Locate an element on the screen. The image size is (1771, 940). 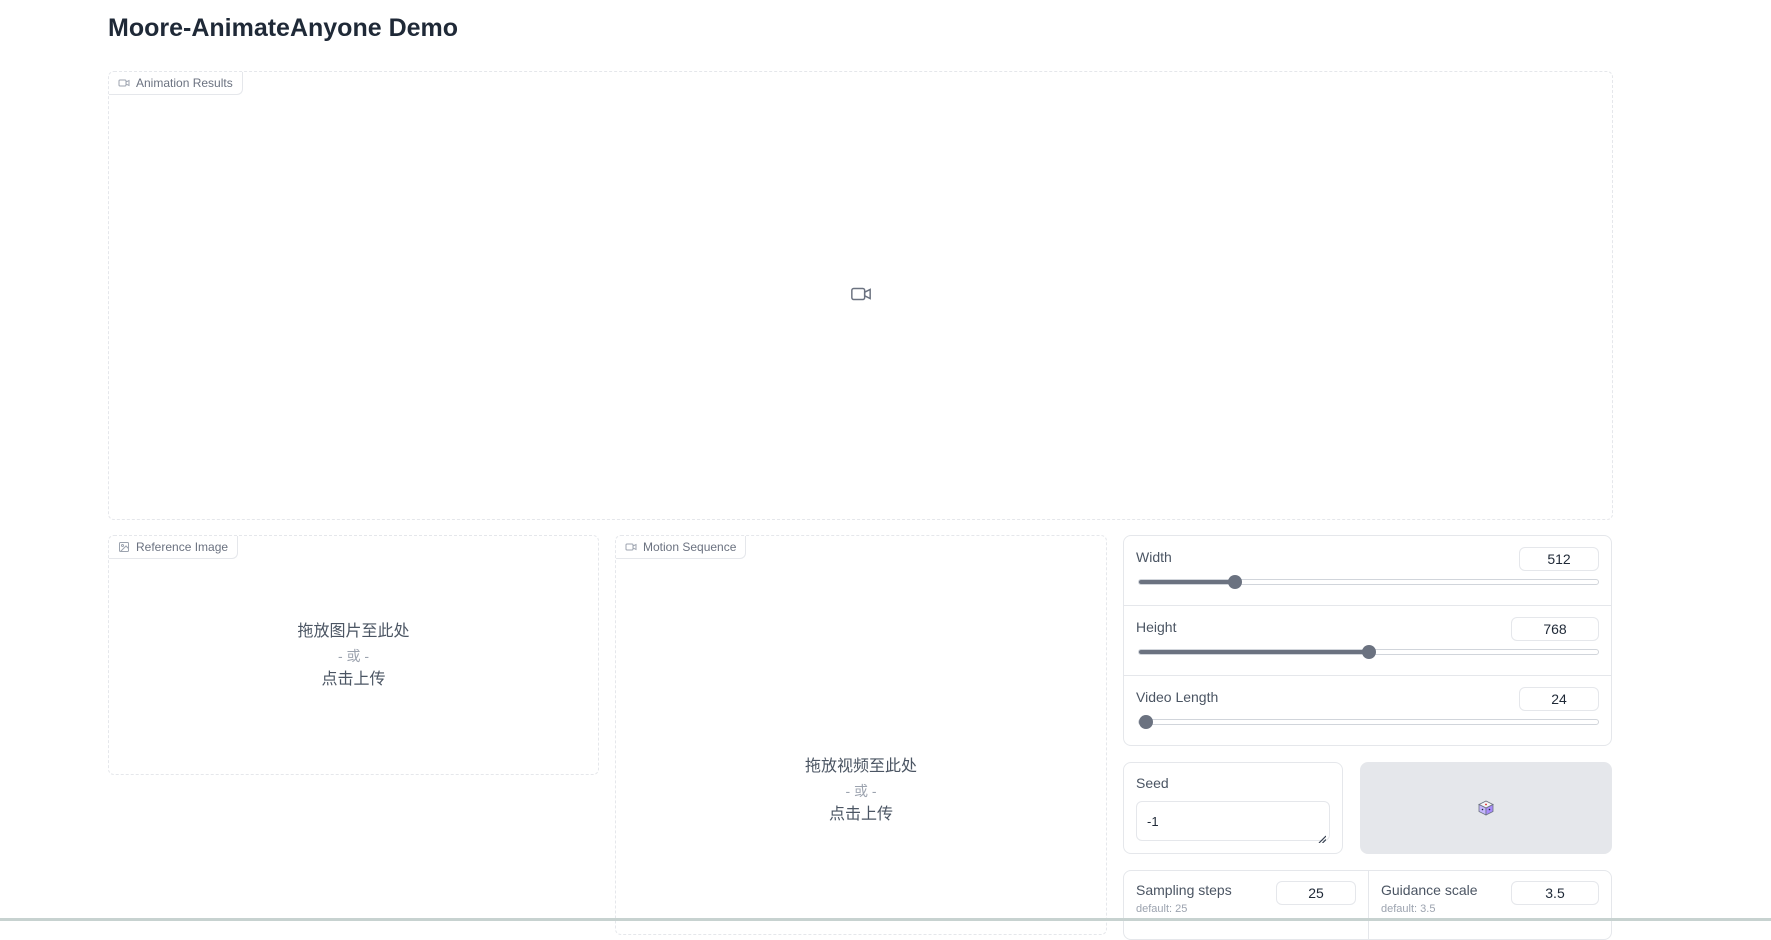
motion-sequence-label-tag: Motion Sequence is located at coordinates (681, 547).